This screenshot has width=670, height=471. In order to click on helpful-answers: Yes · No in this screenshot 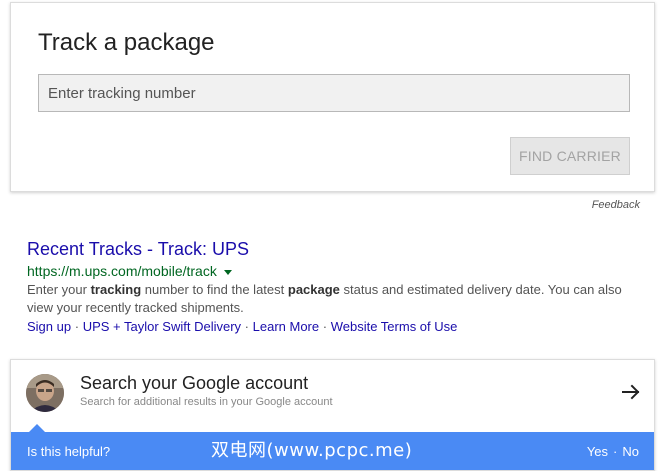, I will do `click(613, 451)`.